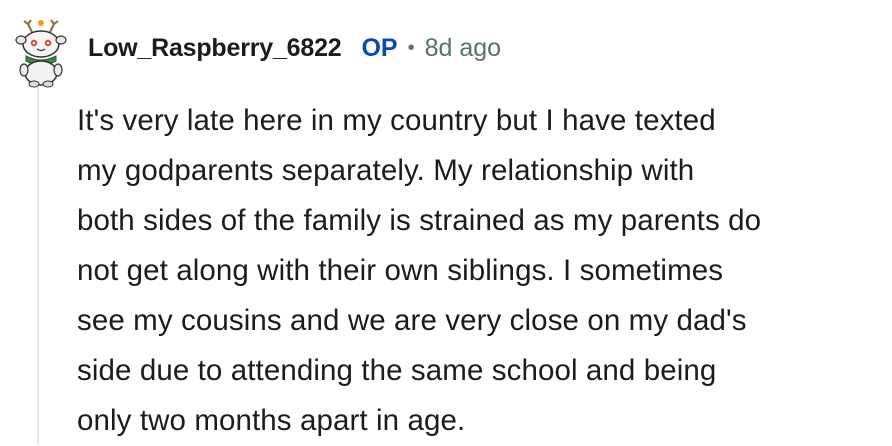 Image resolution: width=892 pixels, height=446 pixels. I want to click on author-username: Low_Raspberry_6822, so click(215, 48).